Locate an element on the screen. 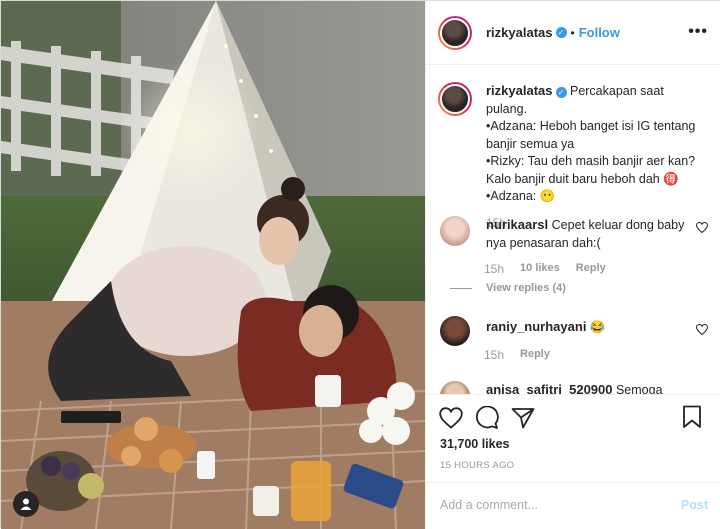 The image size is (720, 529). comment-meta: 15h 10 likes Reply is located at coordinates (545, 269).